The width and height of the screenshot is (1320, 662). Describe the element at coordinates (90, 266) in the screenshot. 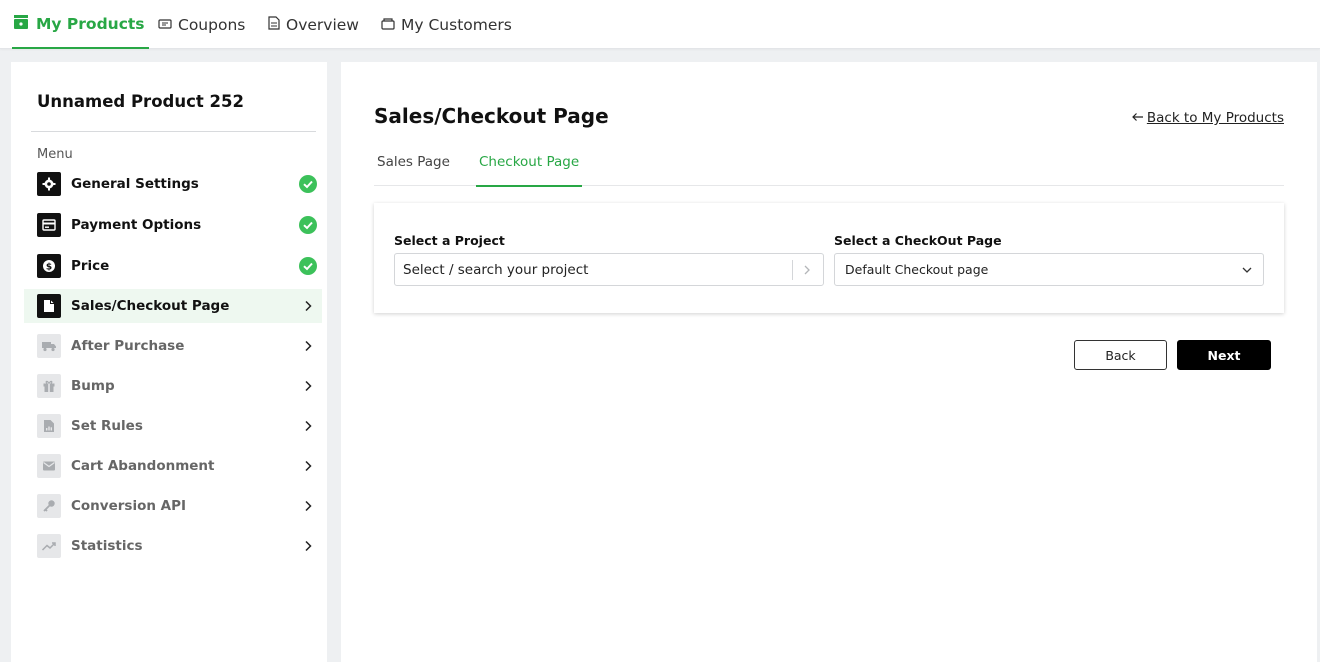

I see `sidebar-item-label: Price` at that location.